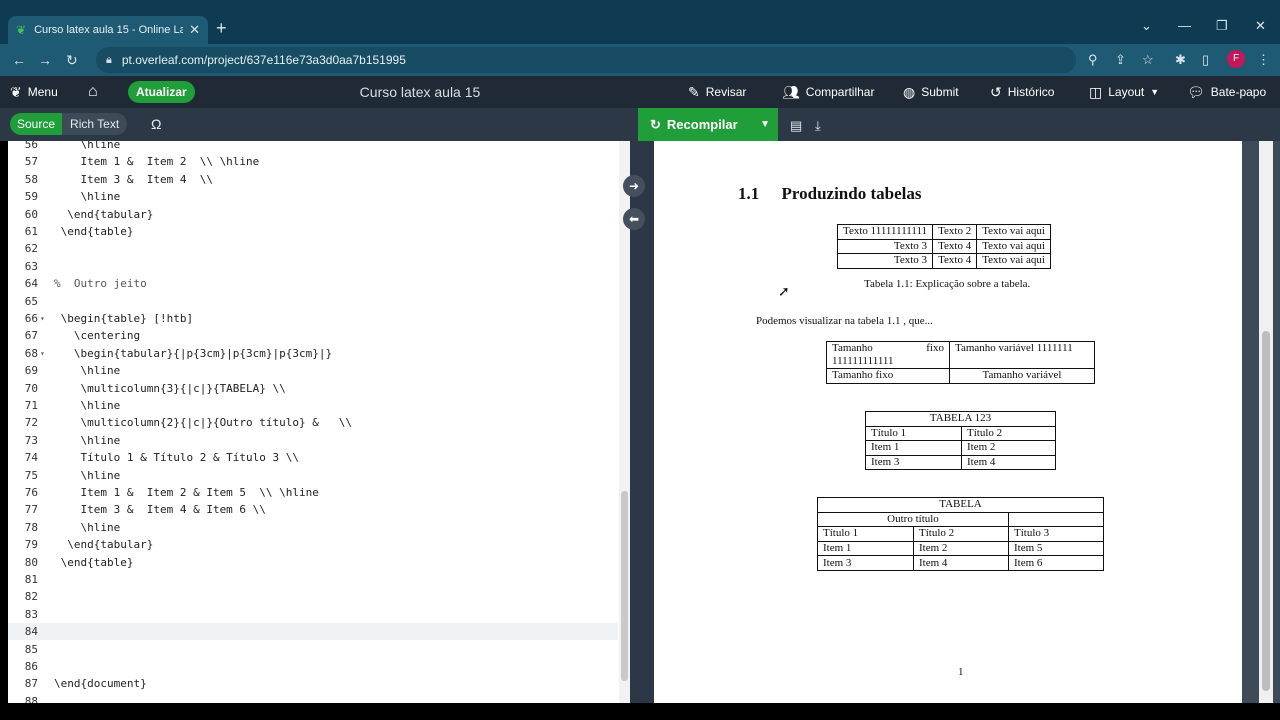  What do you see at coordinates (1222, 26) in the screenshot?
I see `maximize-icon: ❐` at bounding box center [1222, 26].